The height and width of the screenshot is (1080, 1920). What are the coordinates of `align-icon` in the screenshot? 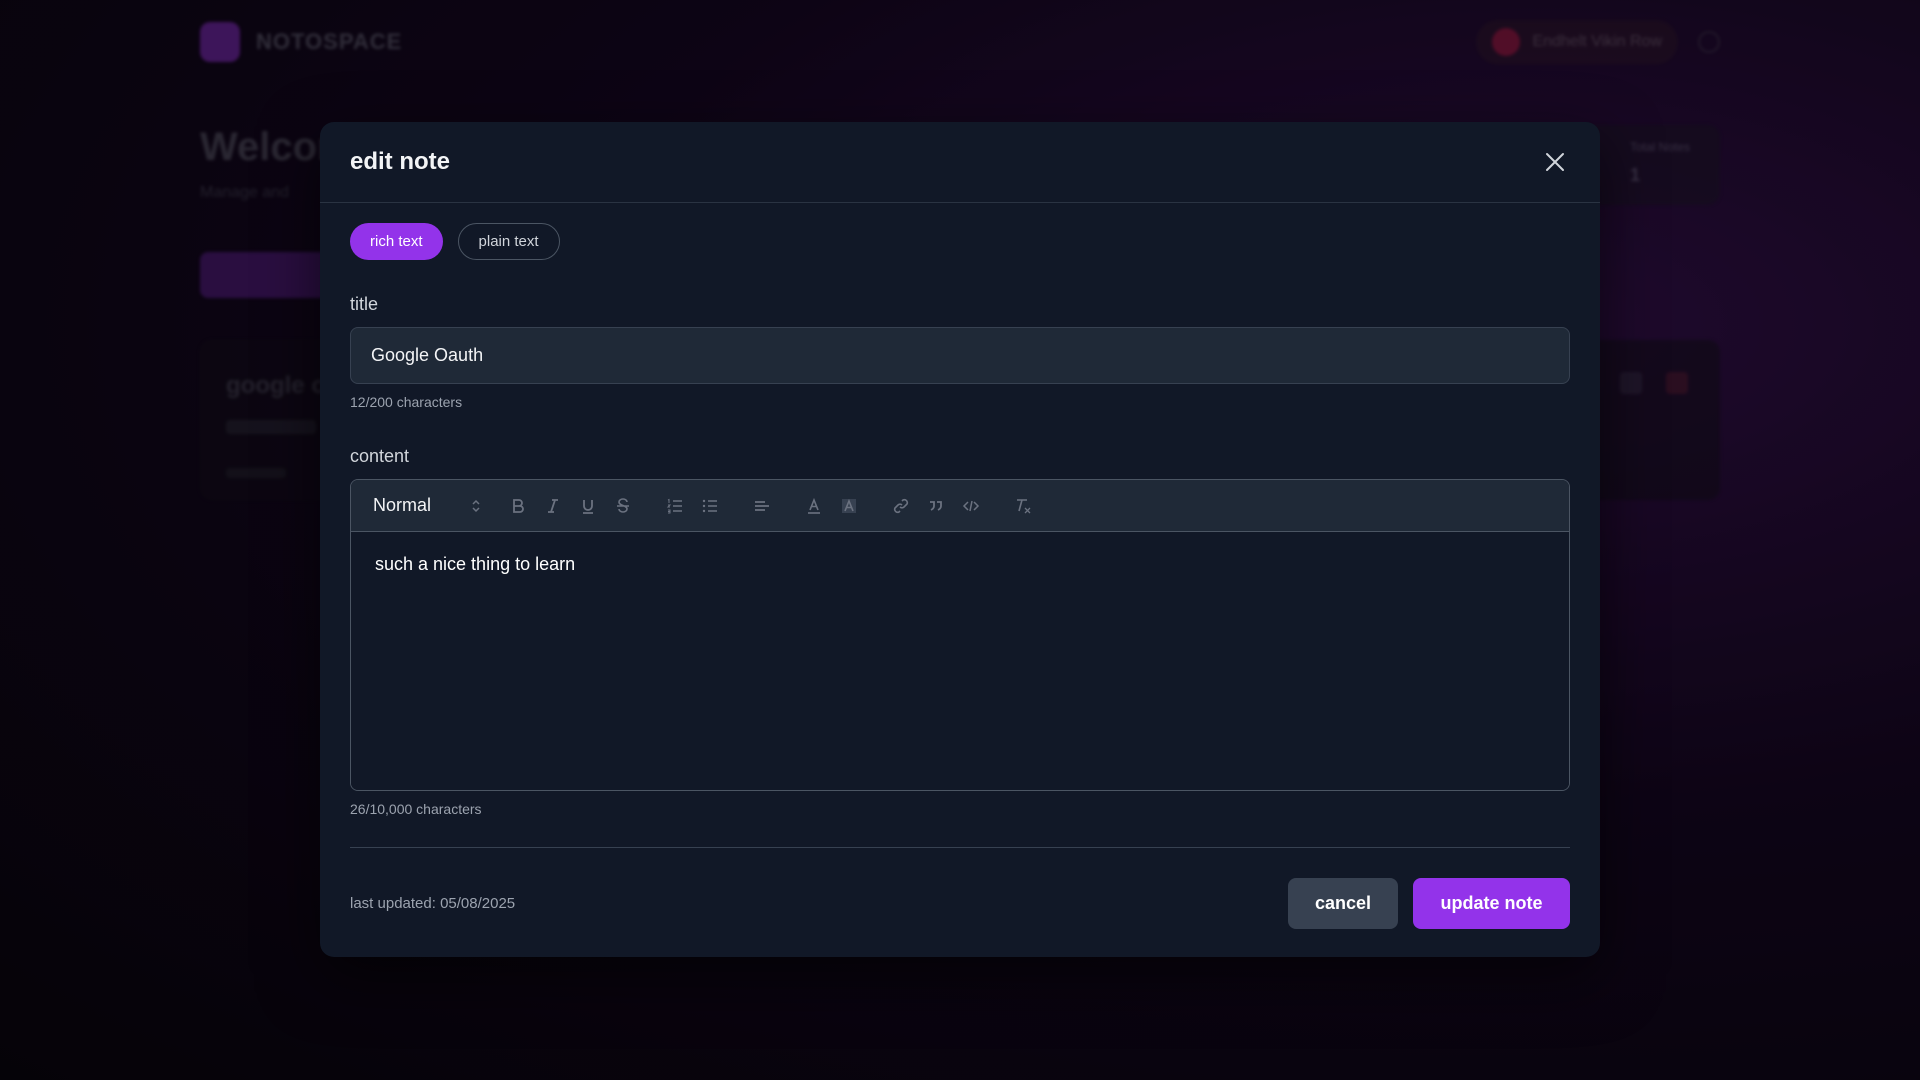 It's located at (762, 506).